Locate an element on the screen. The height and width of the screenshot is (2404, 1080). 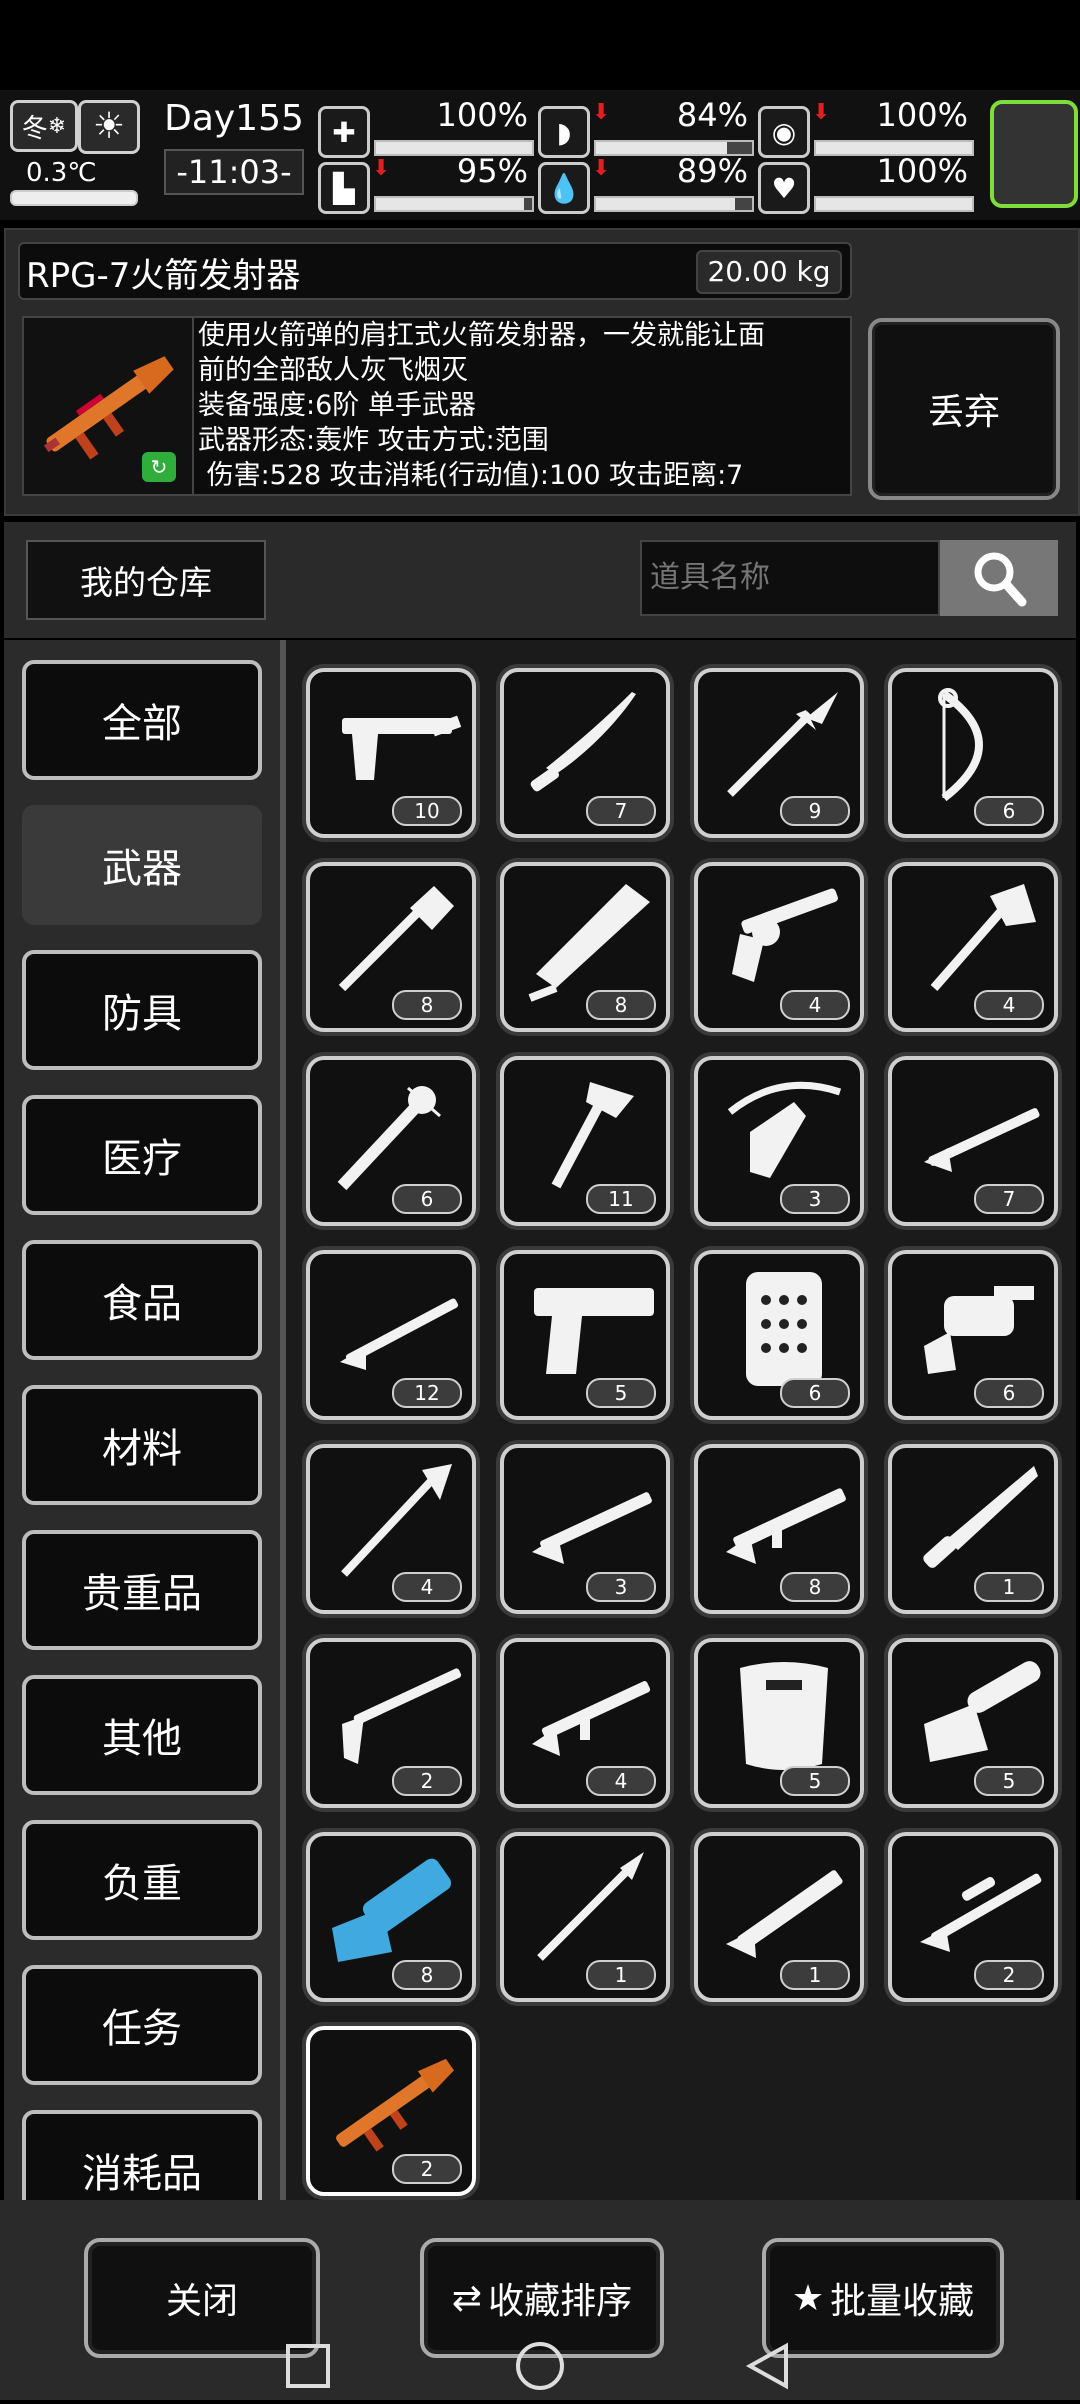
stomach-icon: ◗ is located at coordinates (564, 132).